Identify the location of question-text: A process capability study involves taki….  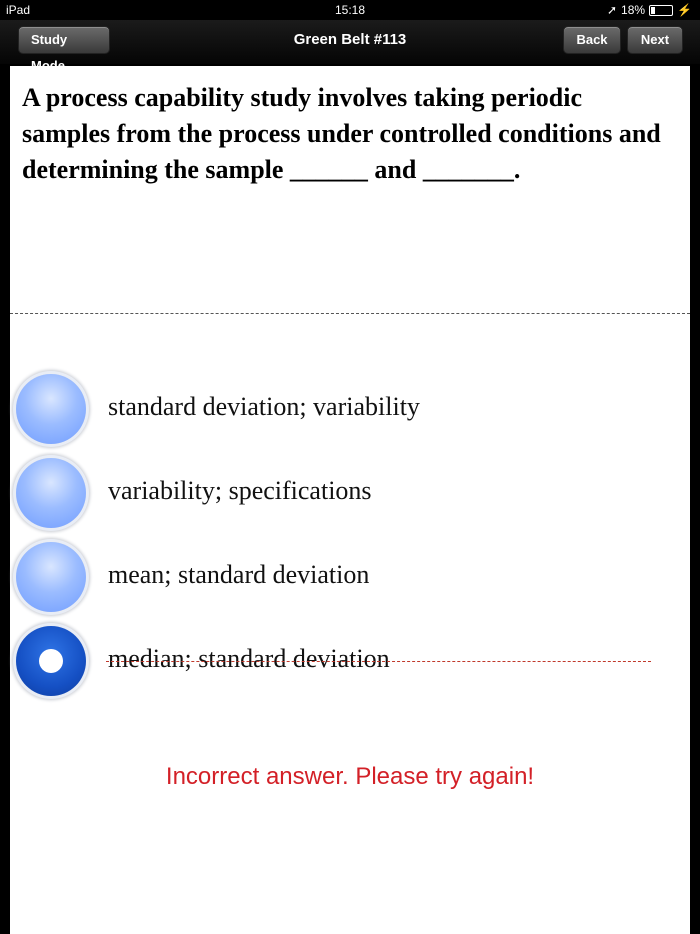
(341, 133).